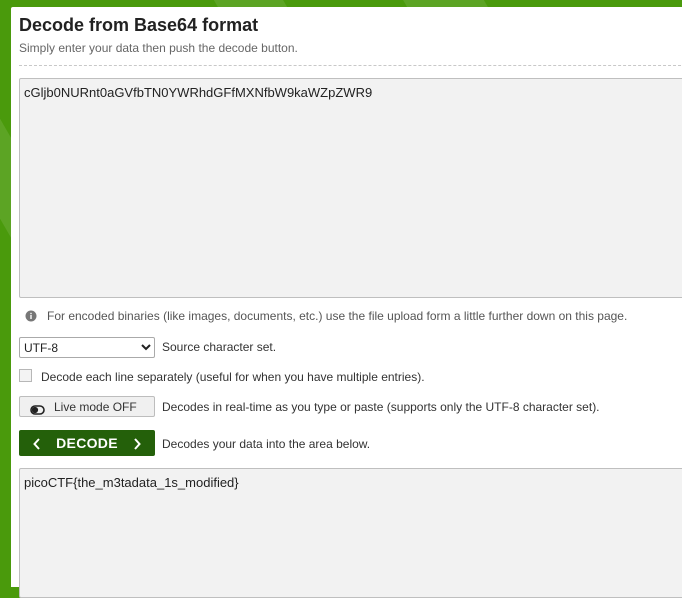 Image resolution: width=682 pixels, height=598 pixels. I want to click on decode-button: DECODE, so click(87, 443).